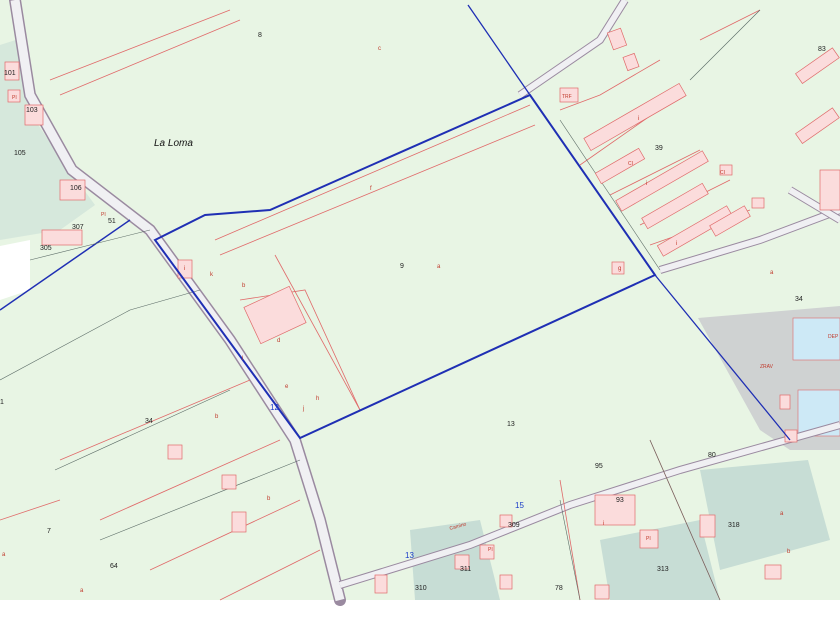 The width and height of the screenshot is (840, 635). I want to click on building-label: TRF, so click(567, 97).